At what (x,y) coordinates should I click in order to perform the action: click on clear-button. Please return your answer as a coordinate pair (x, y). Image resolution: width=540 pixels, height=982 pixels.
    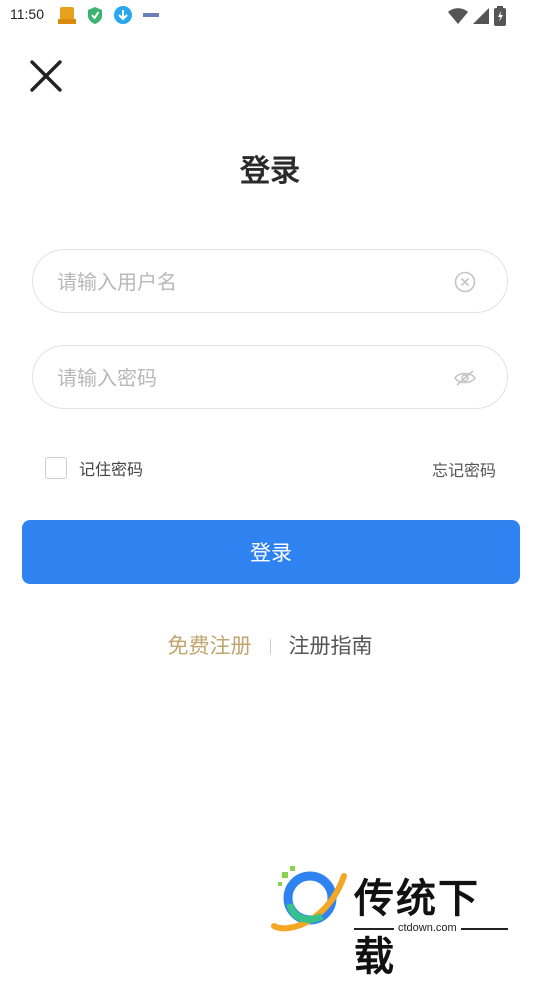
    Looking at the image, I should click on (465, 282).